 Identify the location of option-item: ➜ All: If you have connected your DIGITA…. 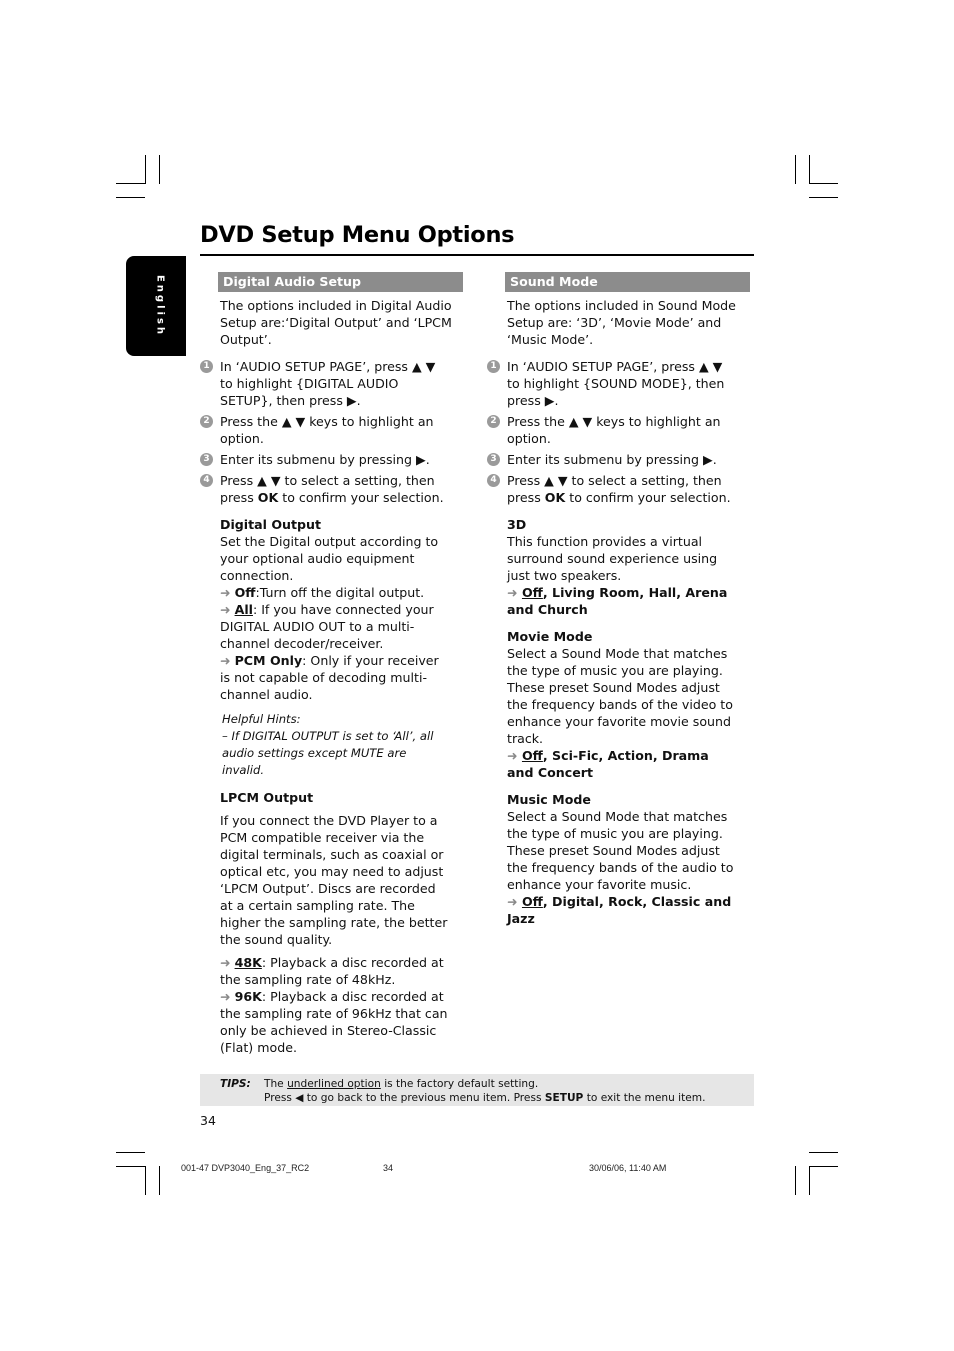
(336, 626).